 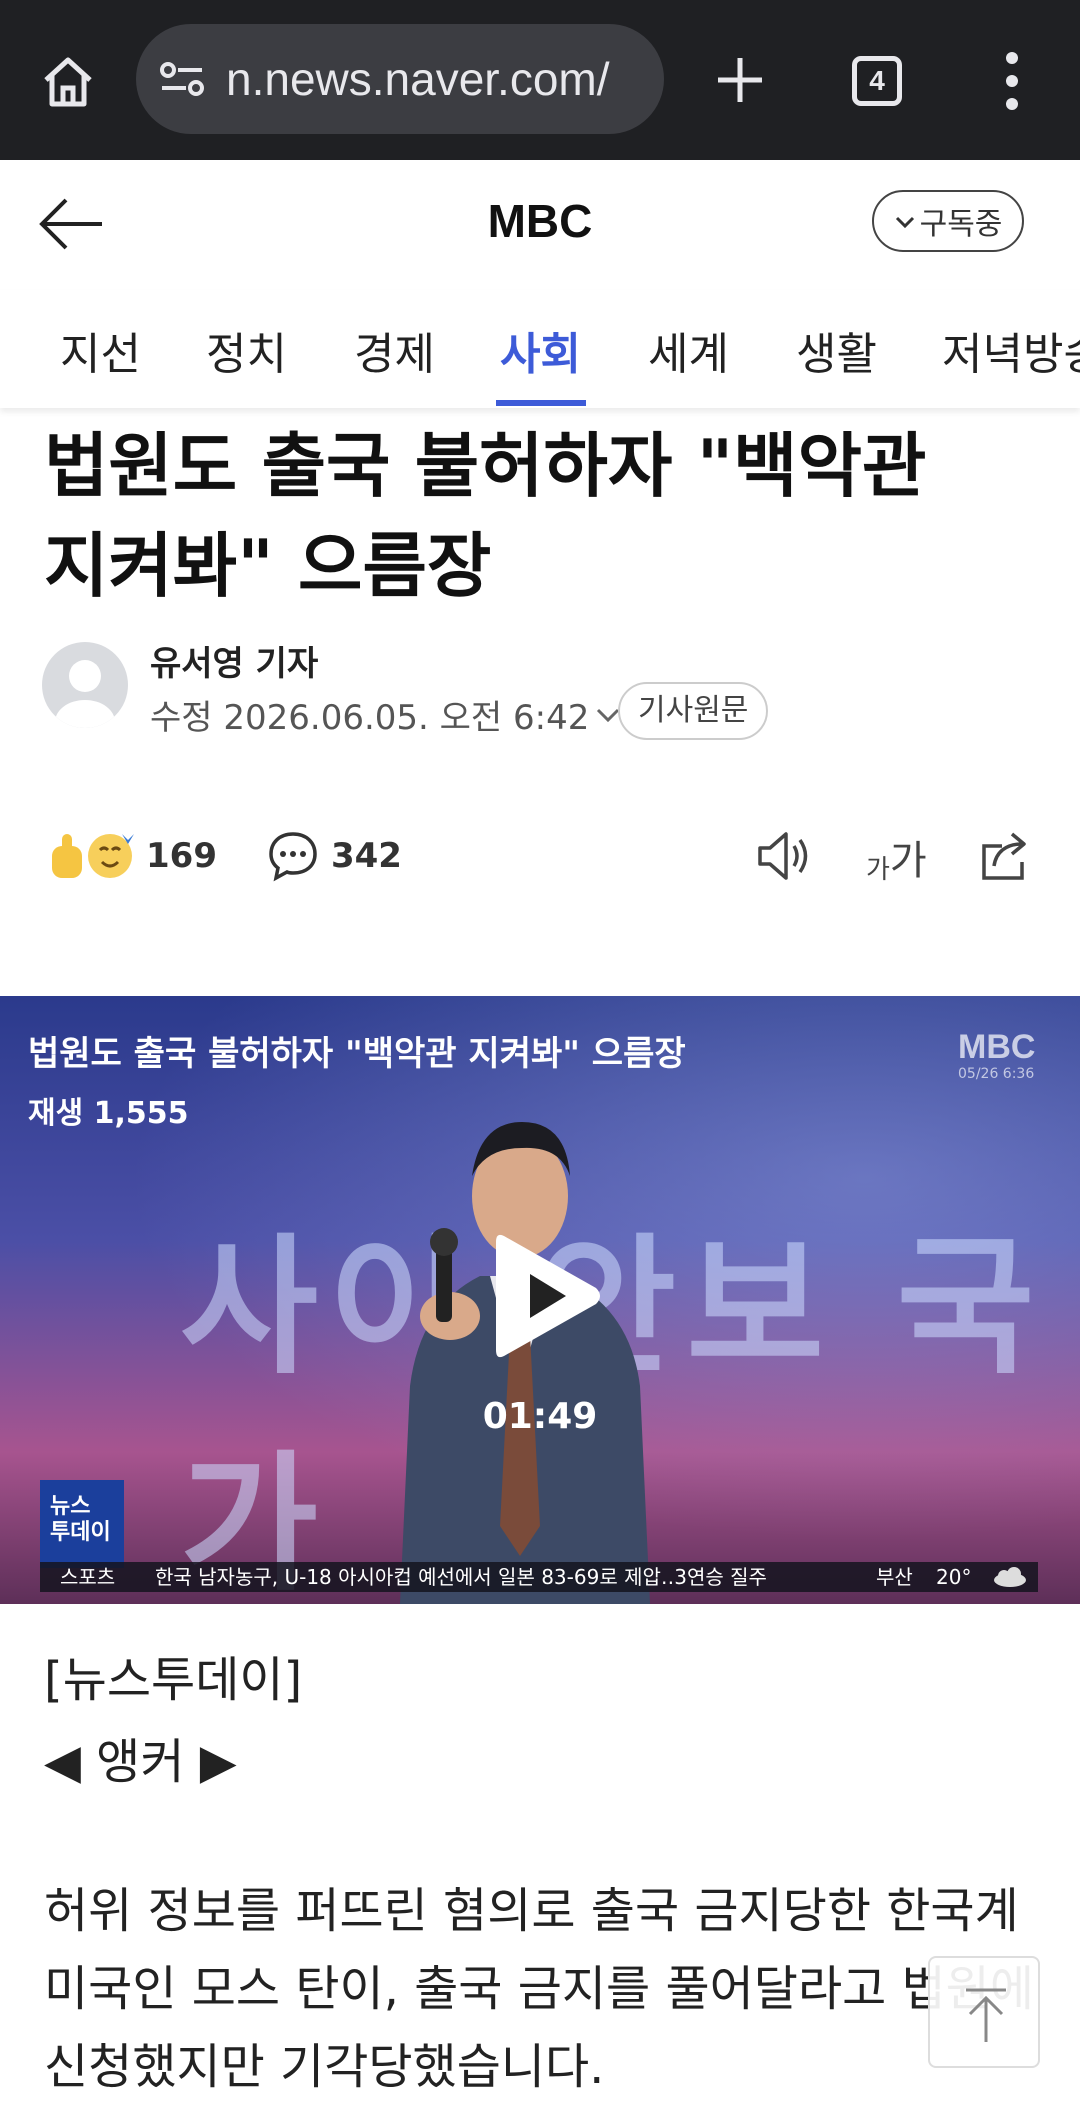 What do you see at coordinates (70, 1506) in the screenshot?
I see `program-logo-line-1: 뉴스` at bounding box center [70, 1506].